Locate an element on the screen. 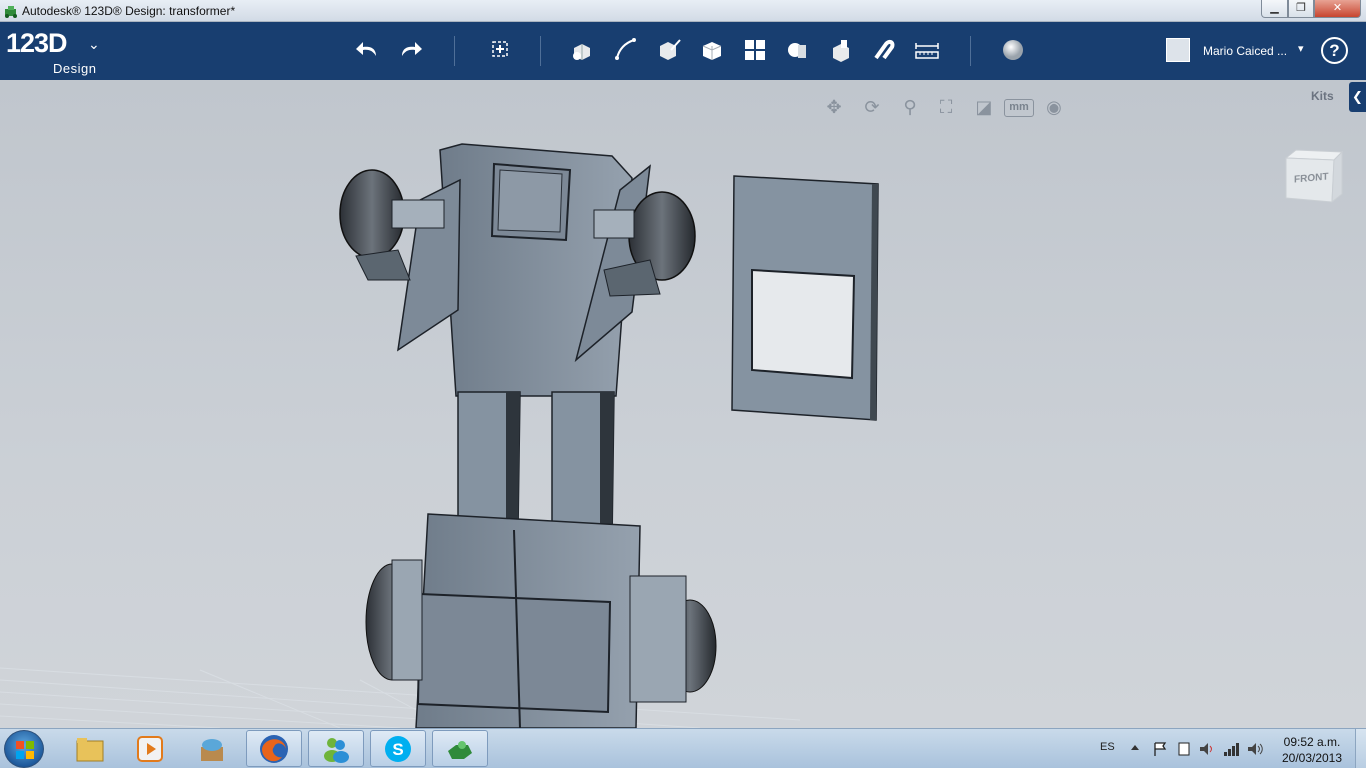 Image resolution: width=1366 pixels, height=768 pixels. orbit-icon: ⟳ is located at coordinates (872, 107).